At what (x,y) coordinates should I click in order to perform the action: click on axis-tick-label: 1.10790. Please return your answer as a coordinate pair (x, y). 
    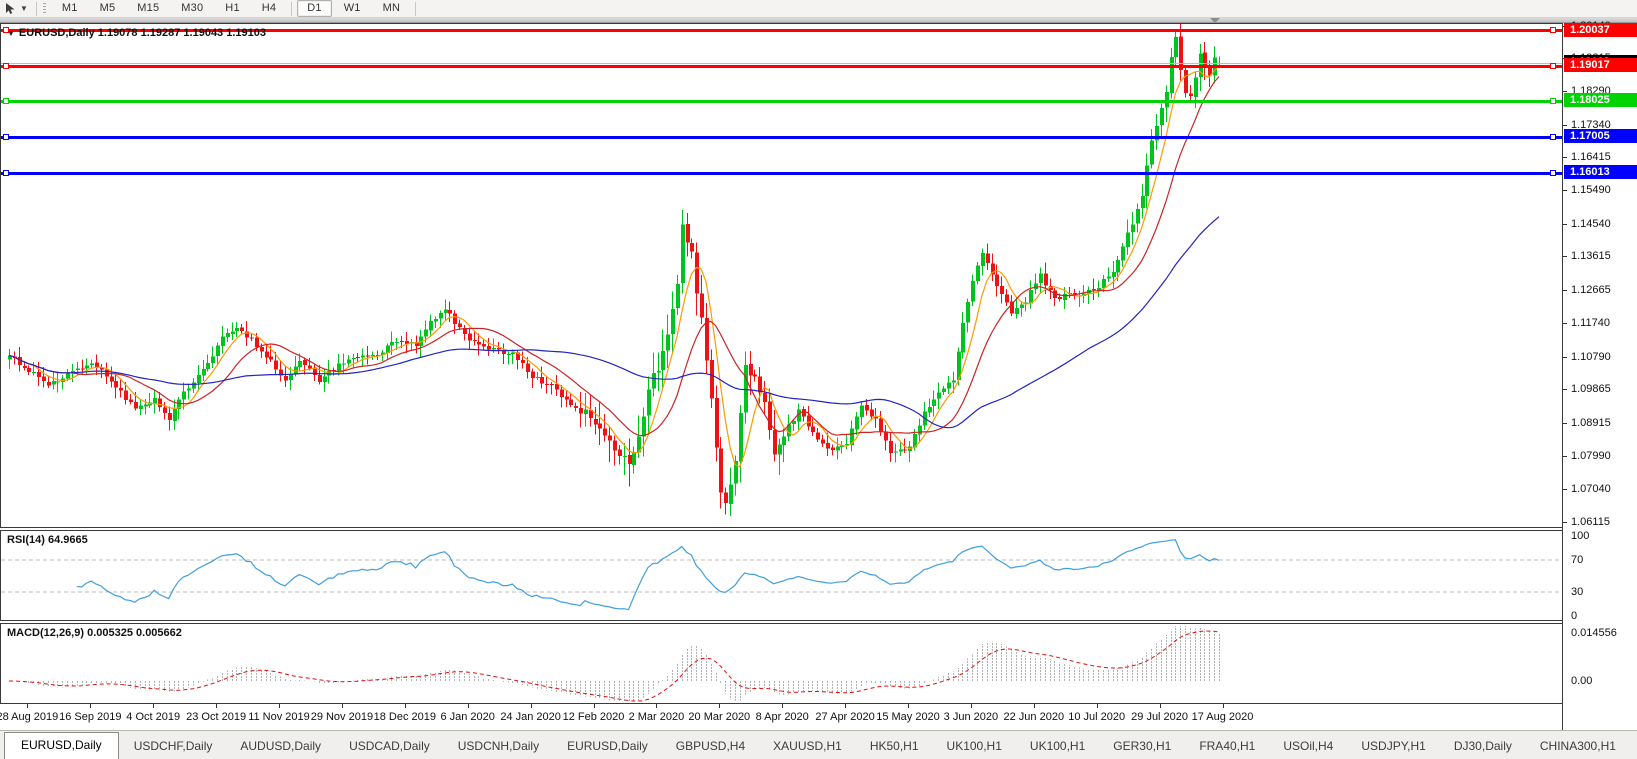
    Looking at the image, I should click on (1591, 356).